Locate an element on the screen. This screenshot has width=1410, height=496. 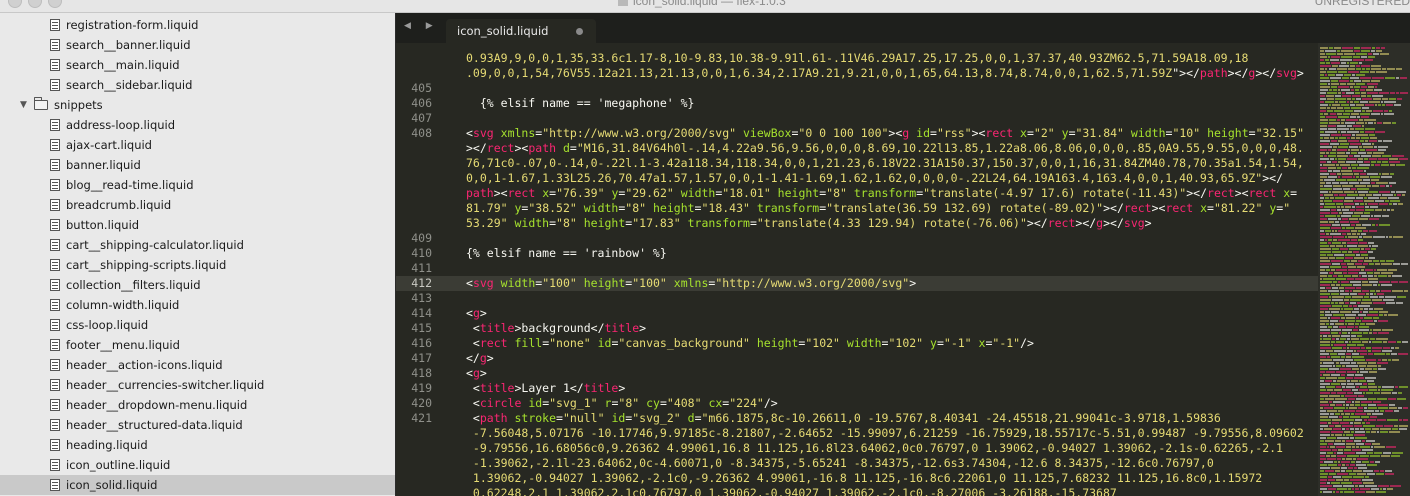
tab-icon-solid: icon_solid.liquid is located at coordinates (521, 31).